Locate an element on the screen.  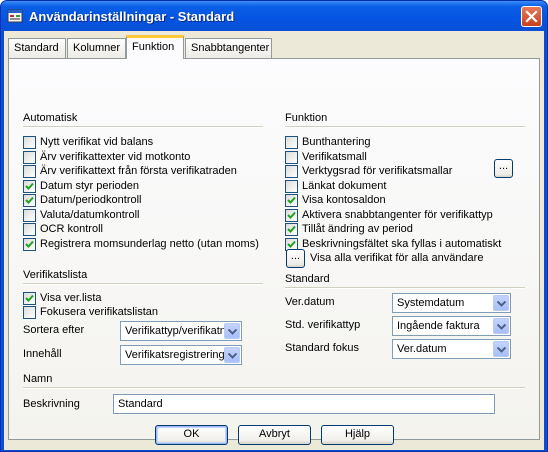
hjalp-button: Hjälp is located at coordinates (357, 435).